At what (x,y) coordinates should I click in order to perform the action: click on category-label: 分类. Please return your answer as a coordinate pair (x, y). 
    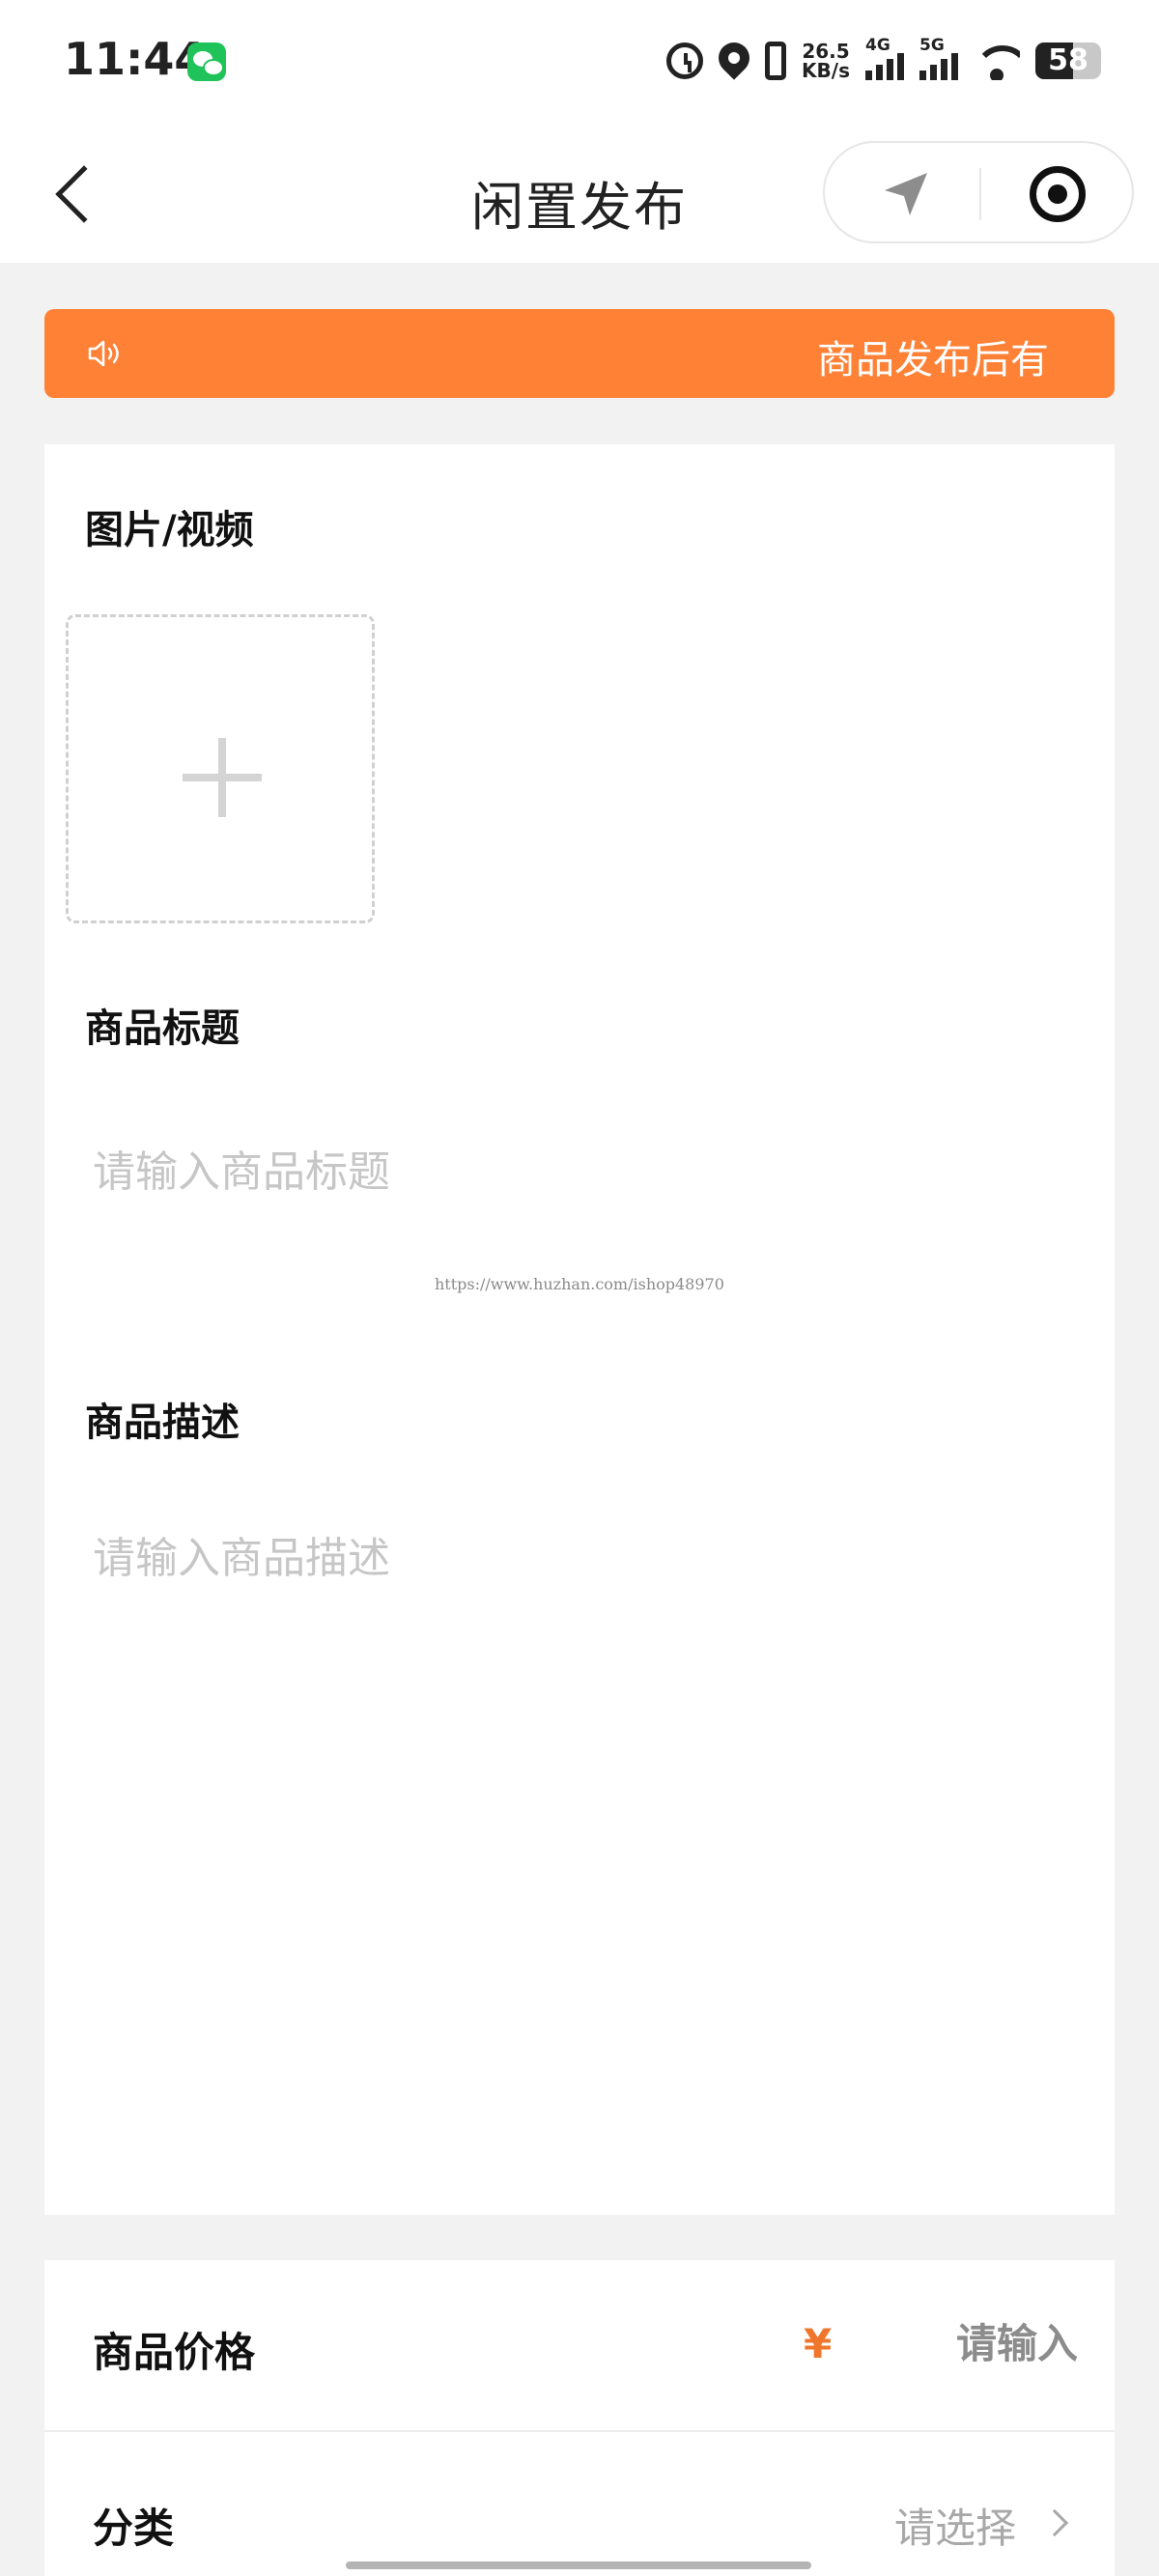
    Looking at the image, I should click on (134, 2528).